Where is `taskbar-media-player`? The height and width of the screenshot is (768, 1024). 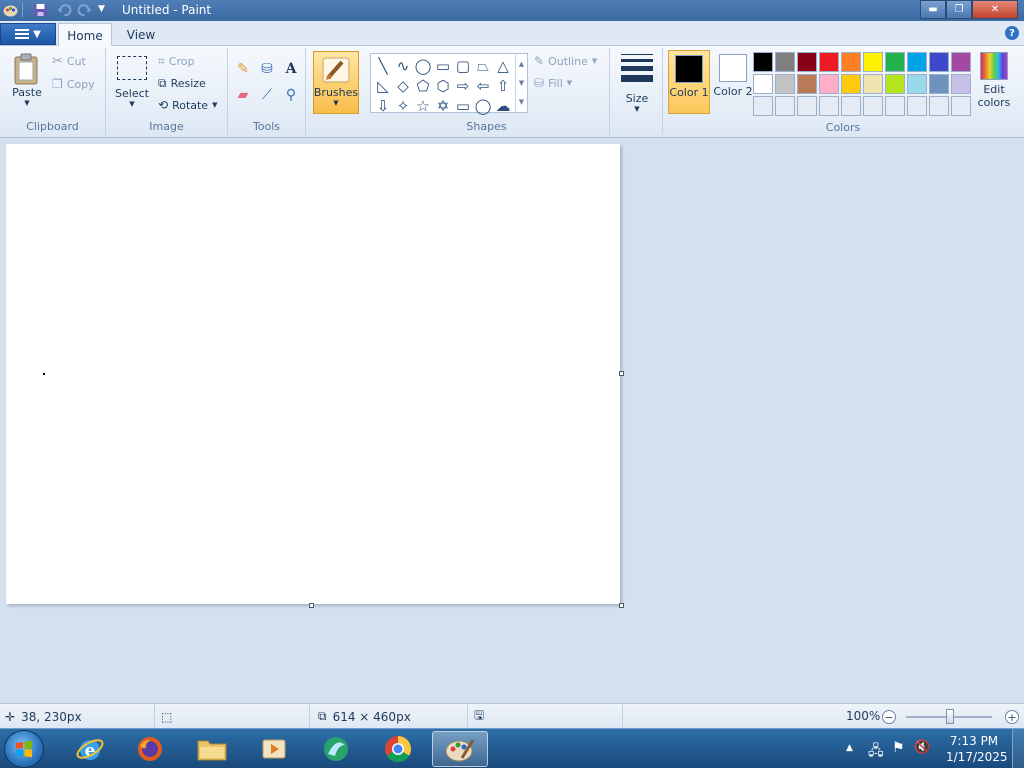 taskbar-media-player is located at coordinates (274, 749).